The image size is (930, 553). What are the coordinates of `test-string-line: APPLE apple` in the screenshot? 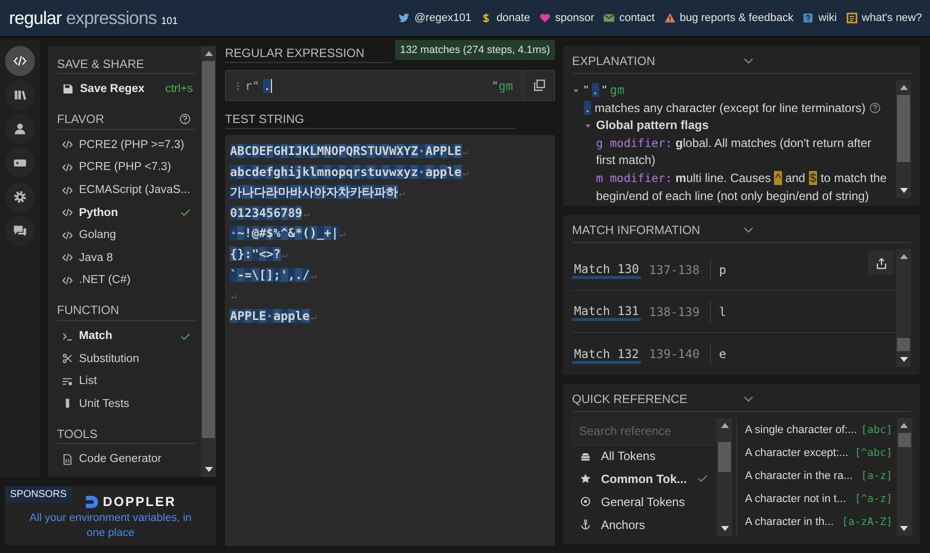 It's located at (270, 315).